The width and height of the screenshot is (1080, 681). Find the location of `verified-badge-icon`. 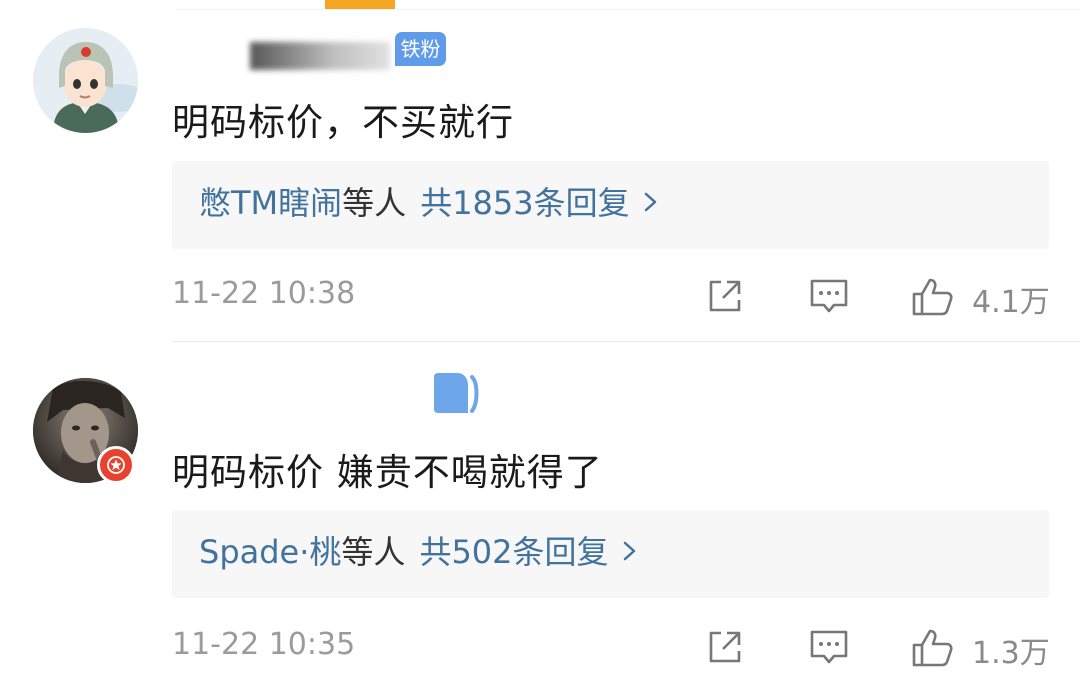

verified-badge-icon is located at coordinates (116, 465).